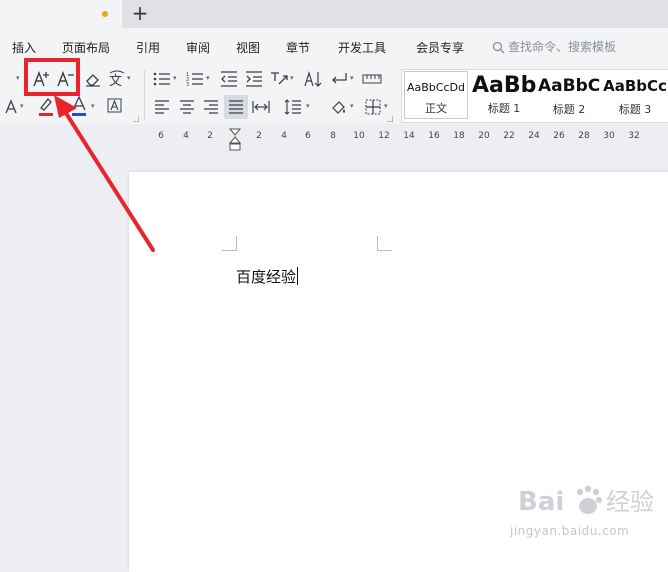 Image resolution: width=668 pixels, height=572 pixels. I want to click on baidu-paw-logo-icon: Bai 经验, so click(586, 501).